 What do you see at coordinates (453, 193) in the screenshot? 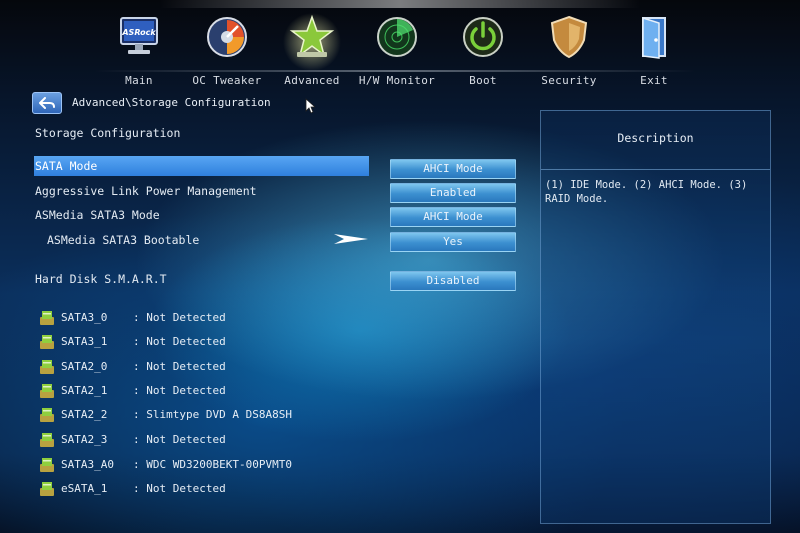
I see `aggressive-link-power-value-button: Enabled` at bounding box center [453, 193].